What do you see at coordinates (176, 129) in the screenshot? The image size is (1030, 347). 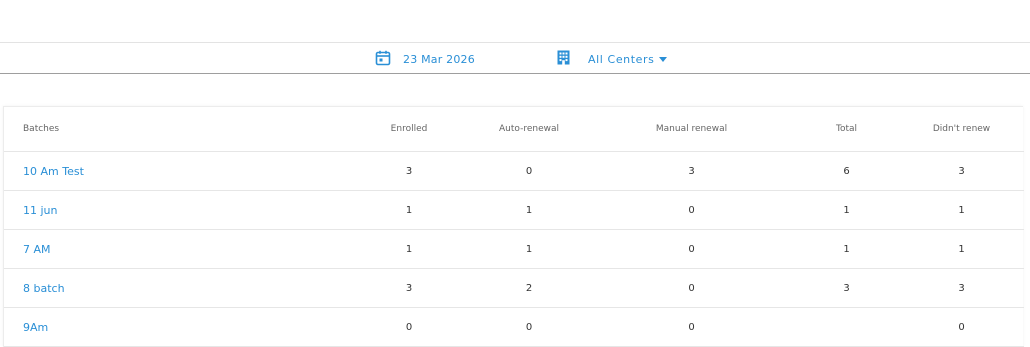 I see `header-batches: Batches` at bounding box center [176, 129].